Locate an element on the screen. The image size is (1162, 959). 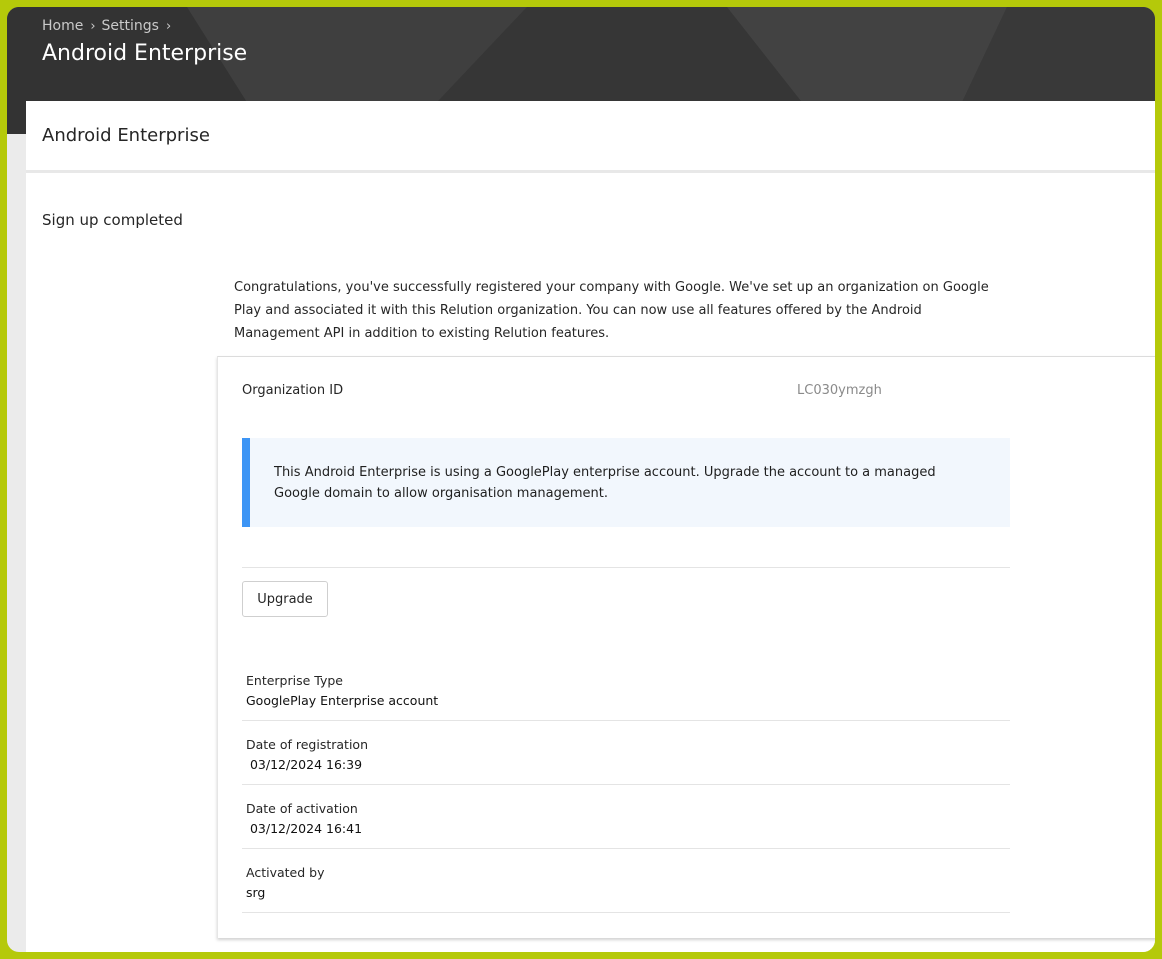
detail-value: 03/12/2024 16:41 is located at coordinates (304, 828).